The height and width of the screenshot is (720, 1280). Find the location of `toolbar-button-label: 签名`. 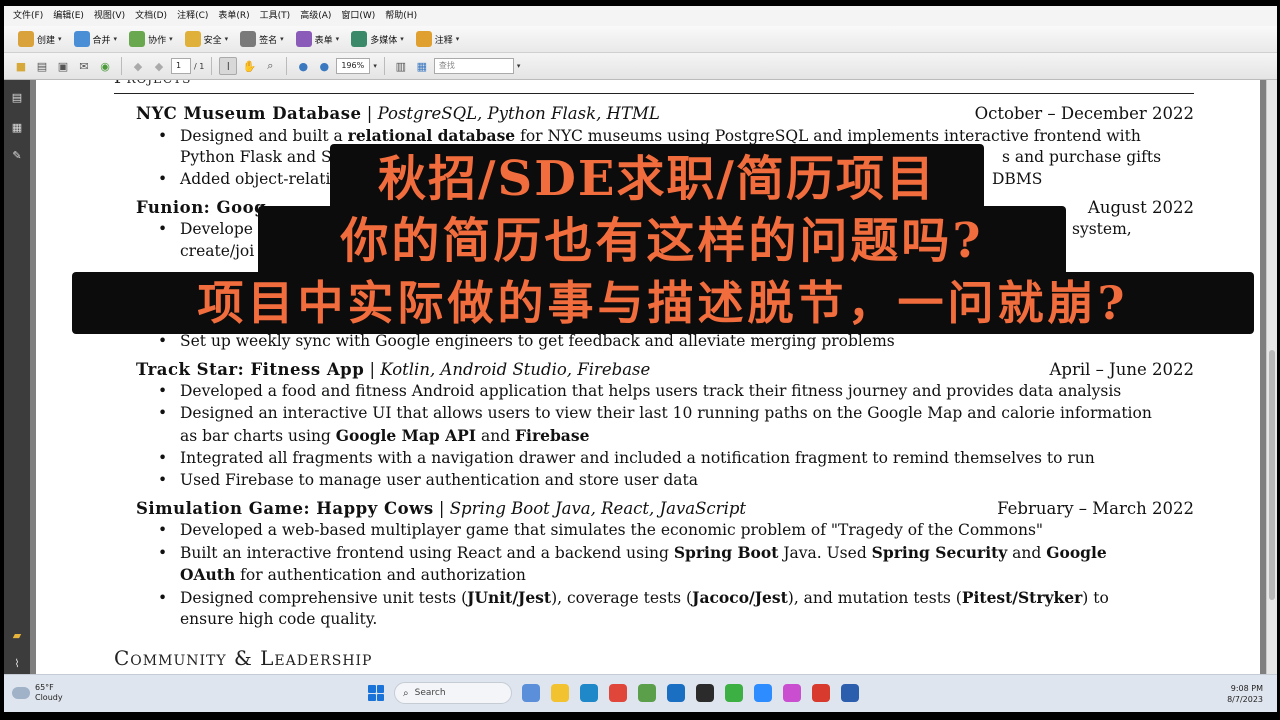

toolbar-button-label: 签名 is located at coordinates (268, 40).